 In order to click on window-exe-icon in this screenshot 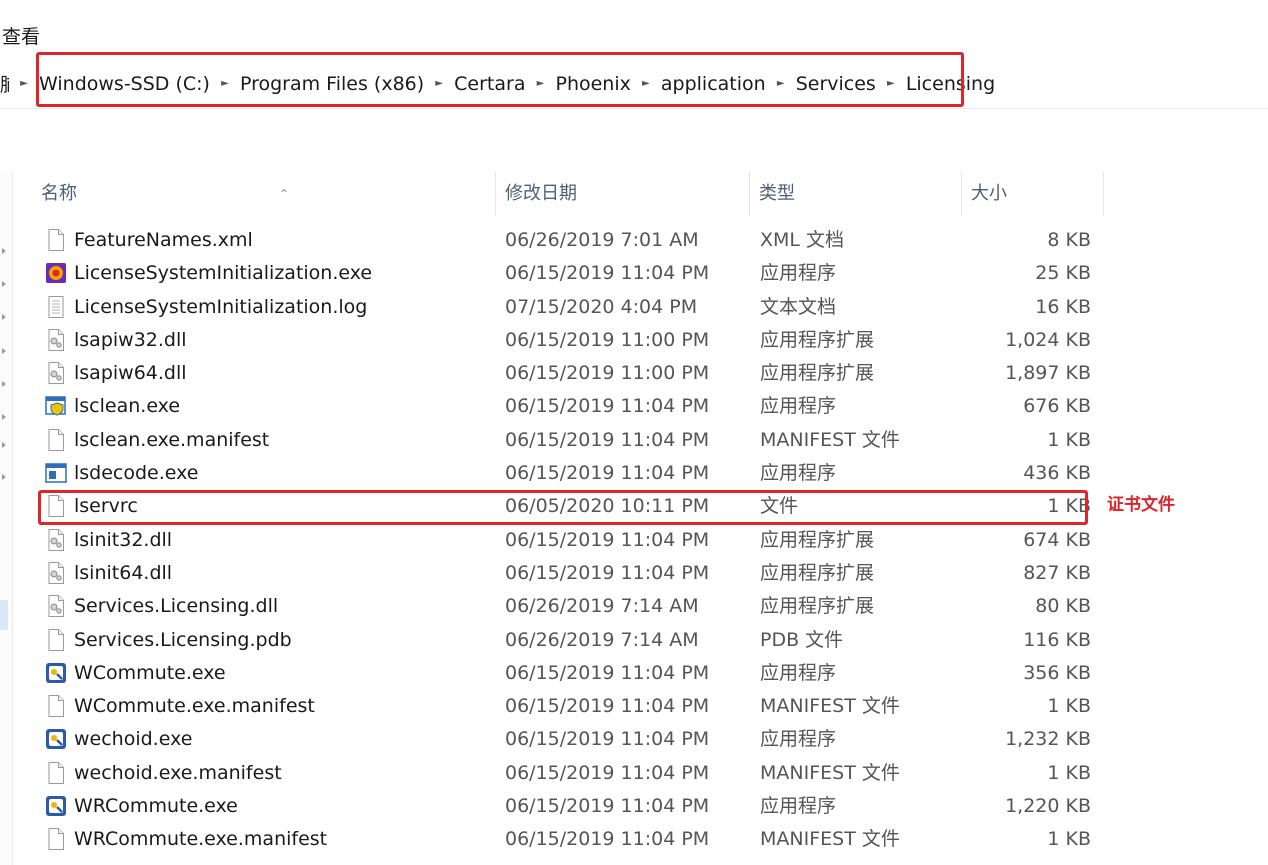, I will do `click(56, 473)`.